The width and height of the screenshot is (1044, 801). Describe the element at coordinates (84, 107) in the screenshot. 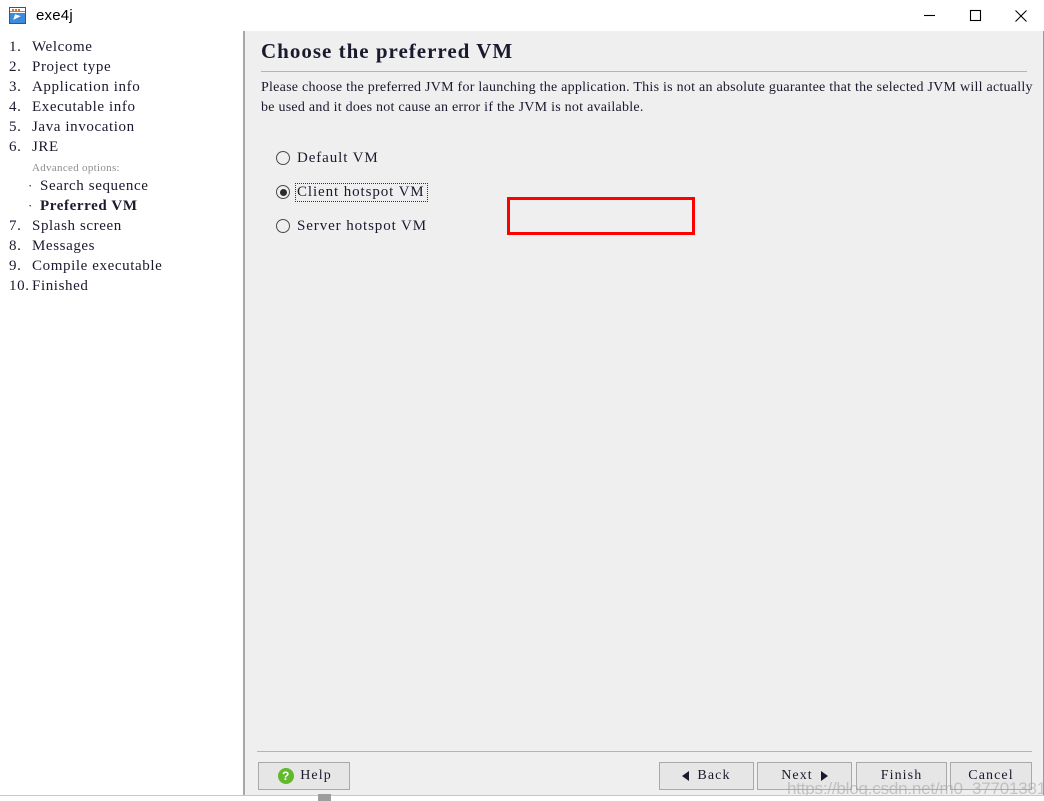

I see `step-label: Executable info` at that location.